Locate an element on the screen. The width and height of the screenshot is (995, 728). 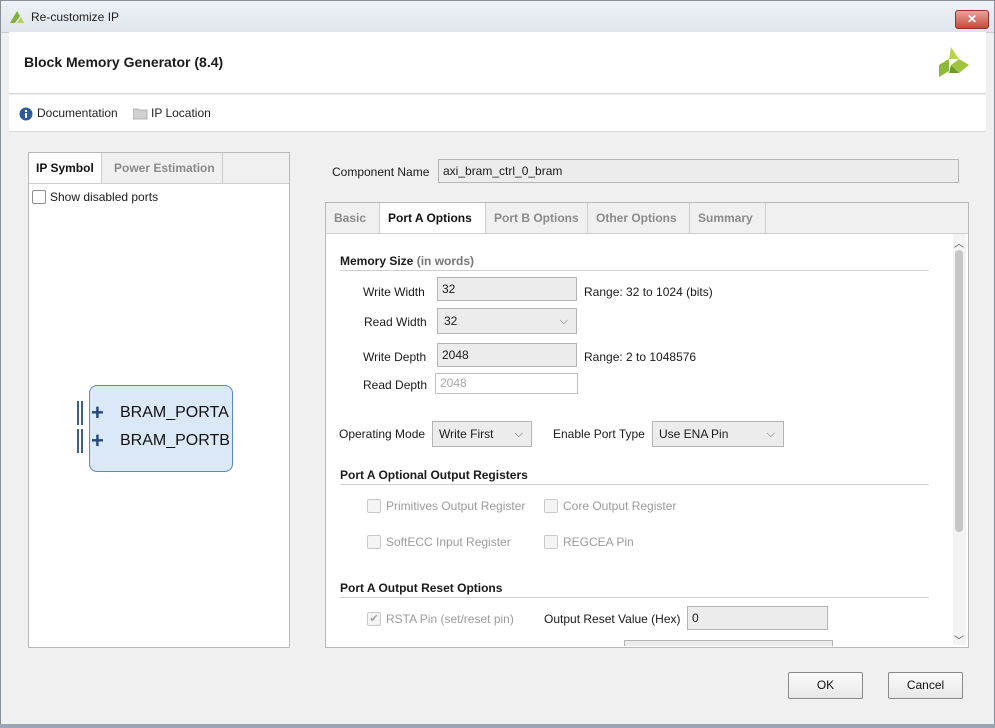
softecc-input-register-checkbox is located at coordinates (374, 542).